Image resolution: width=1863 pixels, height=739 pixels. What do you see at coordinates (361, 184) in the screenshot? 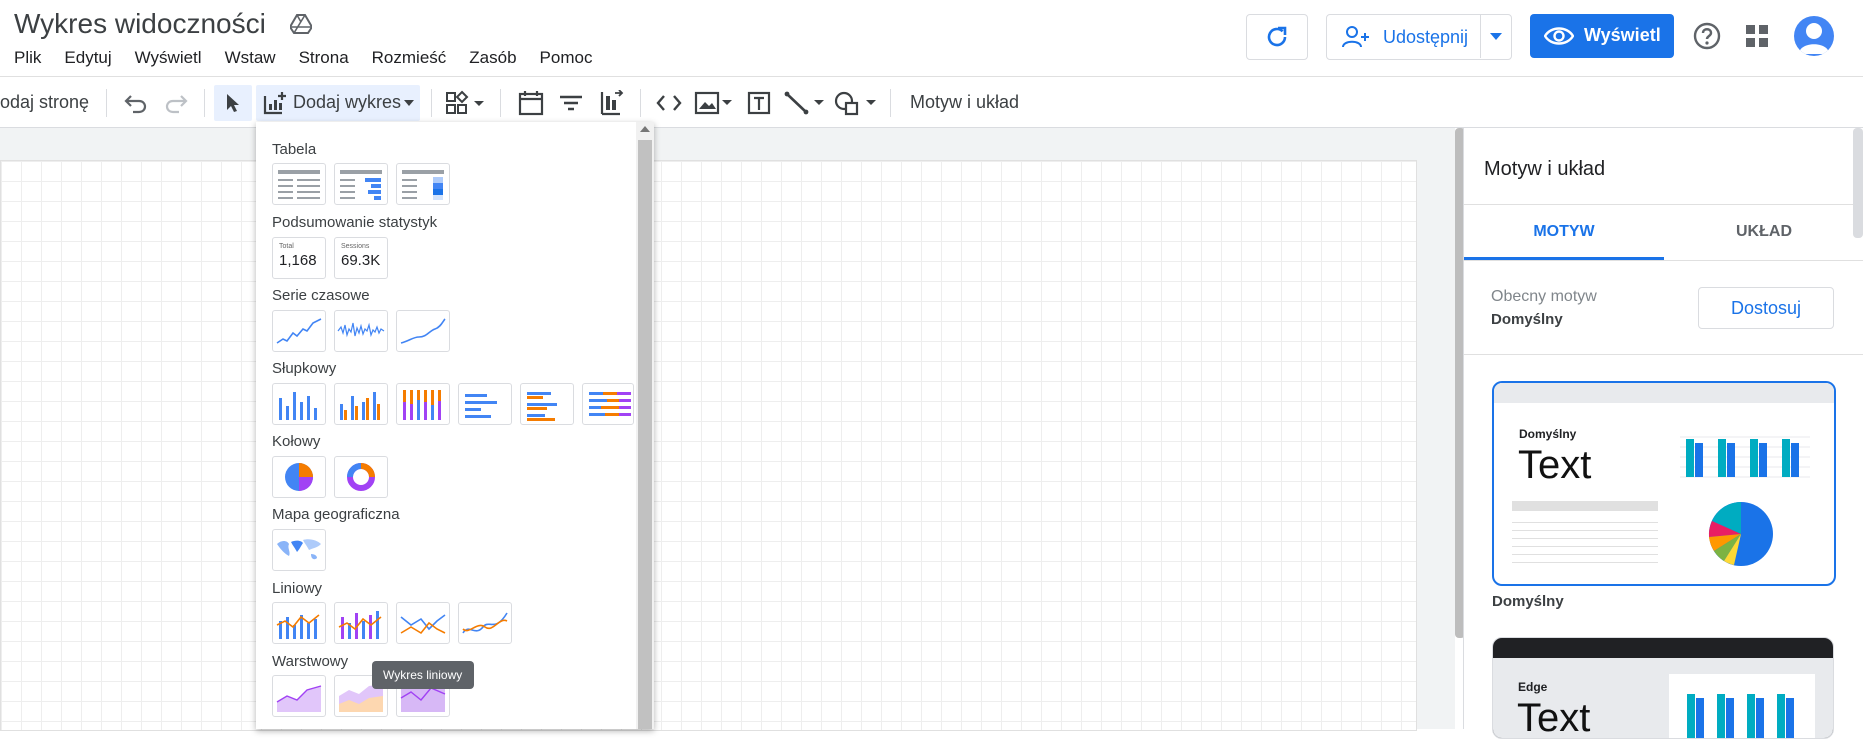
I see `chart-option-table-bars` at bounding box center [361, 184].